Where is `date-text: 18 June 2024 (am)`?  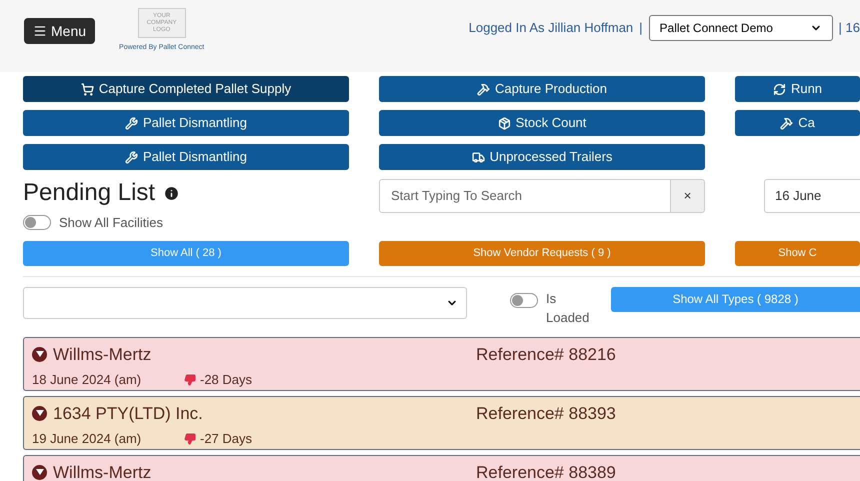 date-text: 18 June 2024 (am) is located at coordinates (87, 380).